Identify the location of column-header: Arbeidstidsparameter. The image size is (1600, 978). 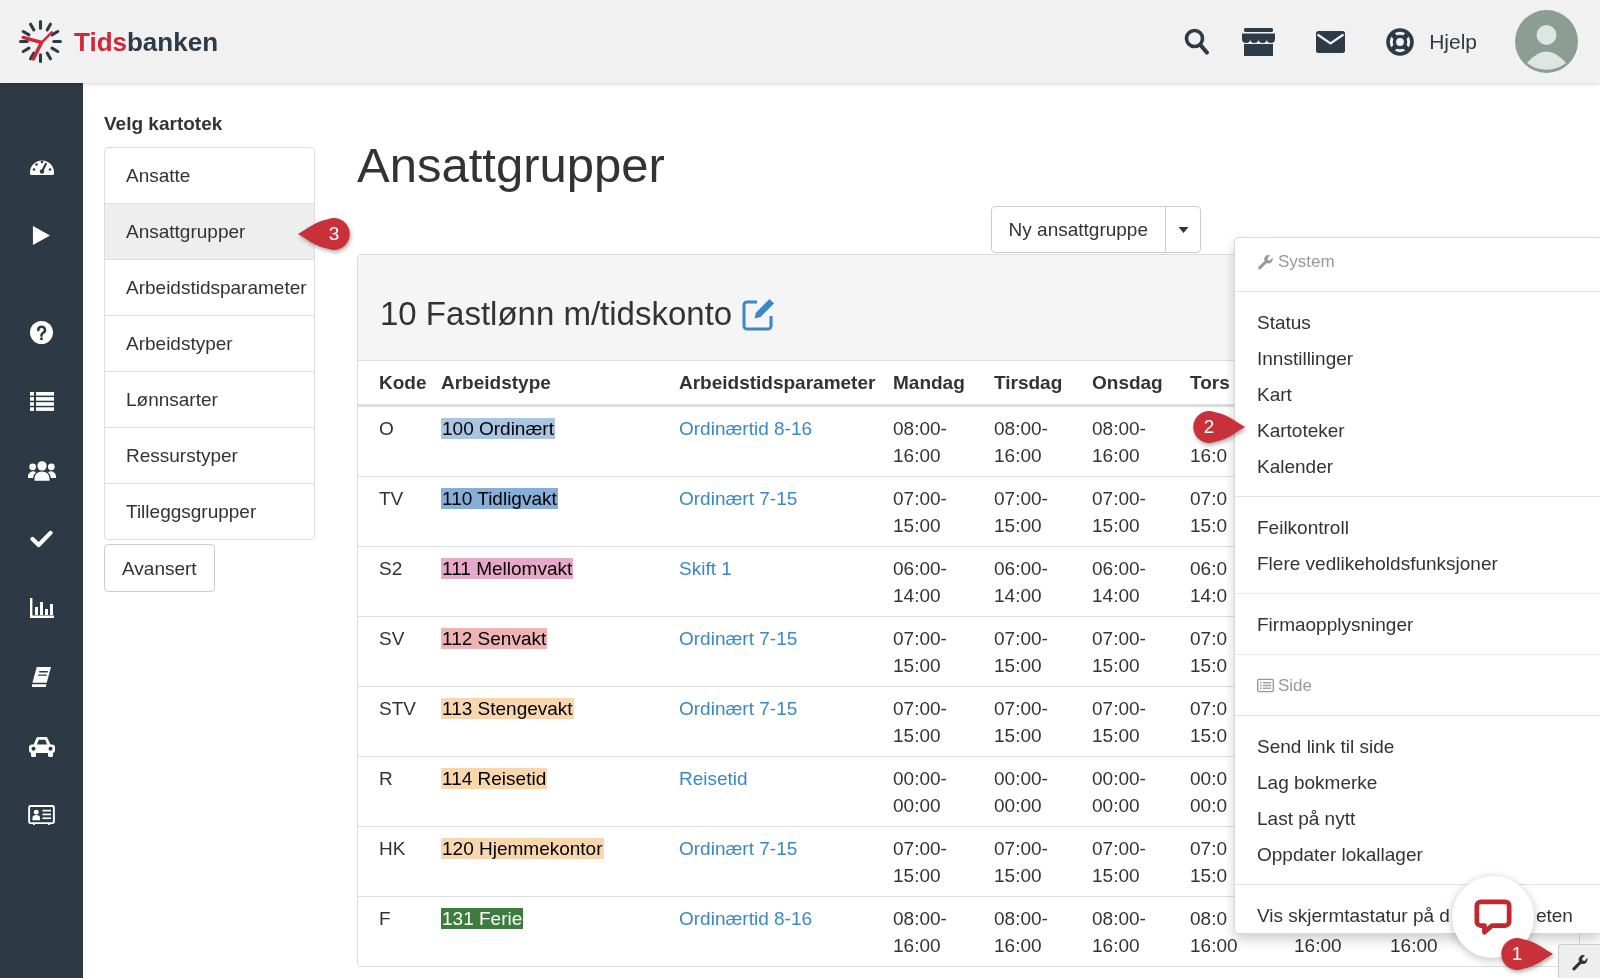
(777, 382).